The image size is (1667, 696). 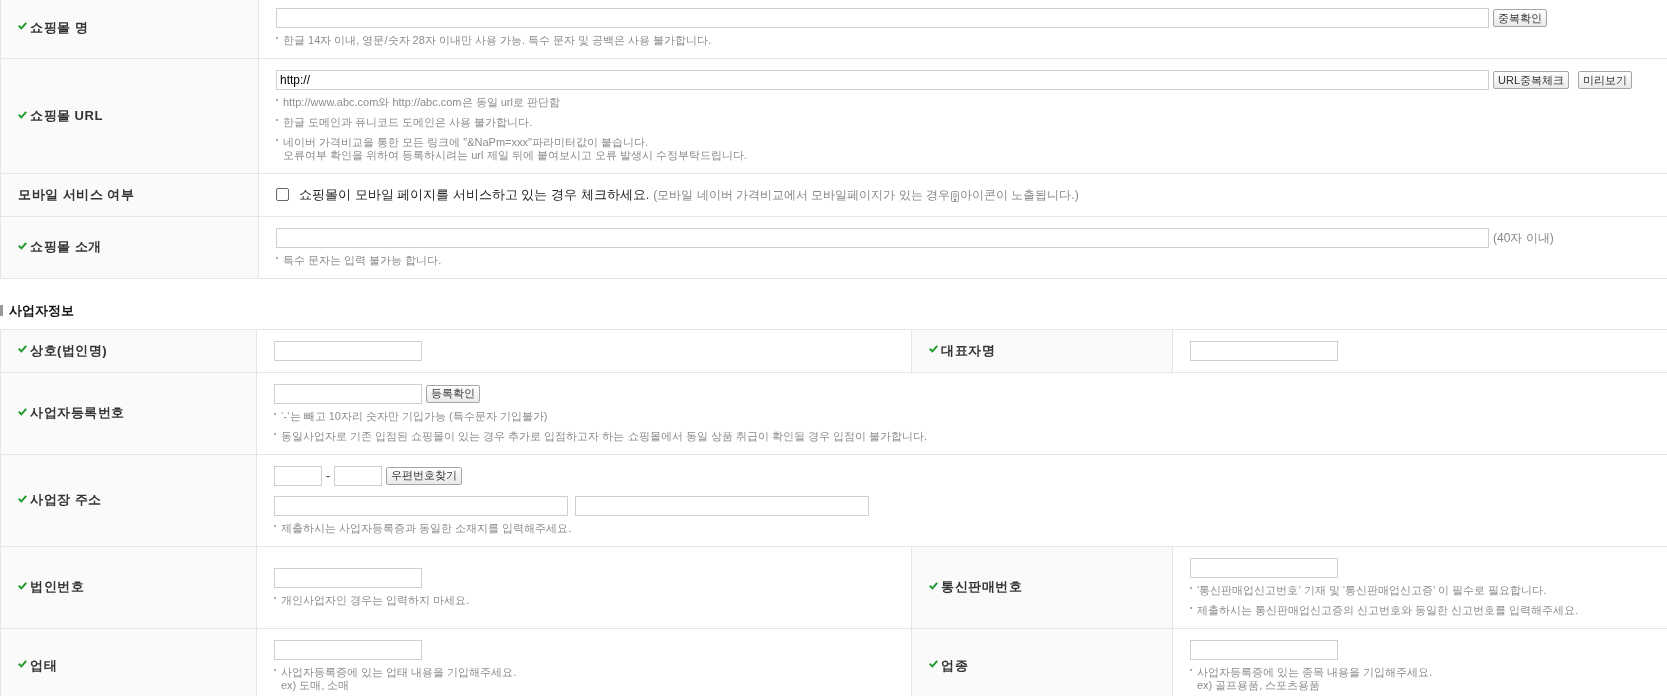 What do you see at coordinates (57, 587) in the screenshot?
I see `field-label: 법인번호` at bounding box center [57, 587].